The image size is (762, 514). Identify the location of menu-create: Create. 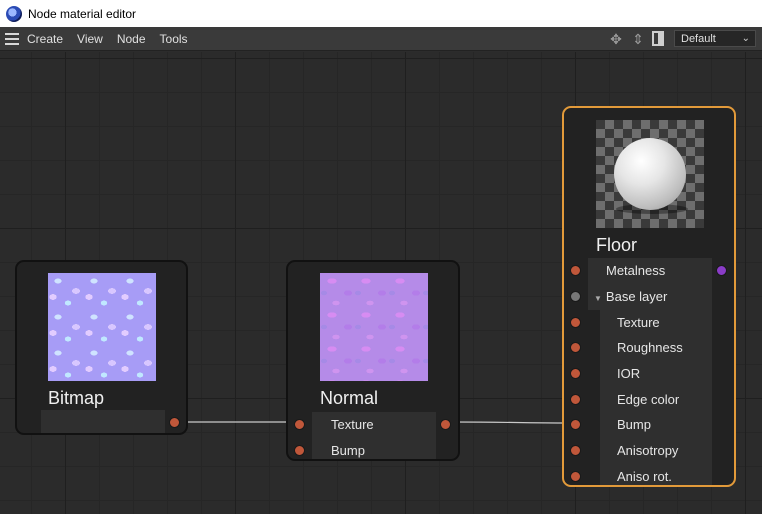
(45, 39).